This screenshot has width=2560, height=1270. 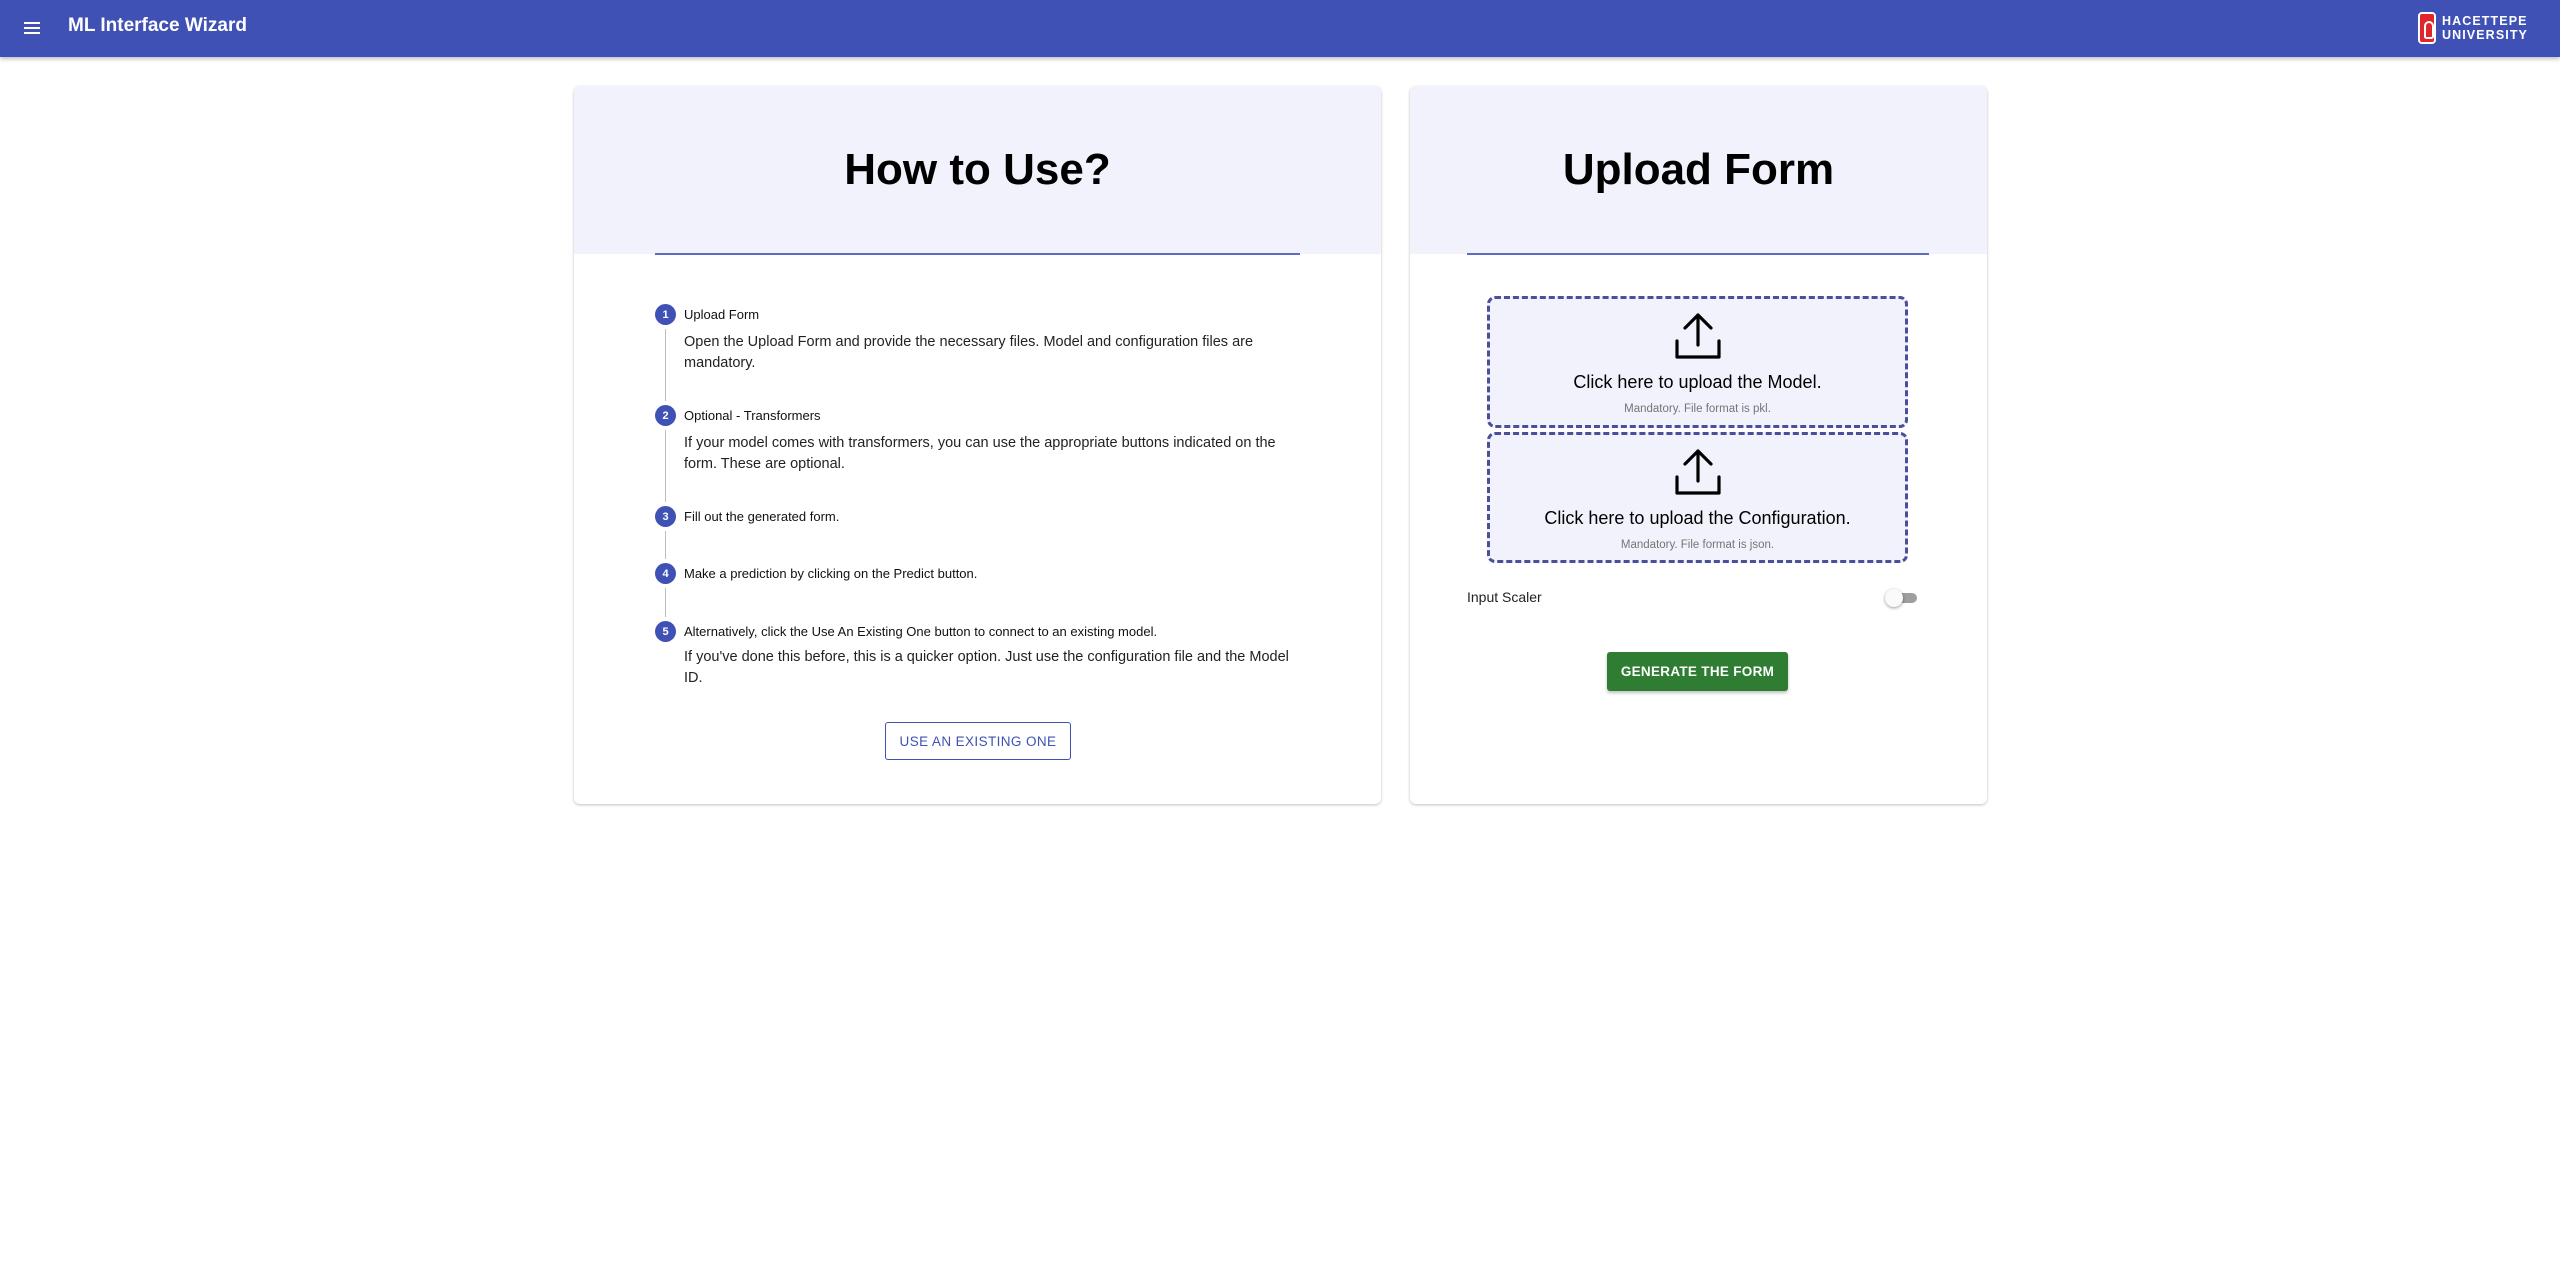 I want to click on step-label: Optional - Transformers, so click(x=752, y=415).